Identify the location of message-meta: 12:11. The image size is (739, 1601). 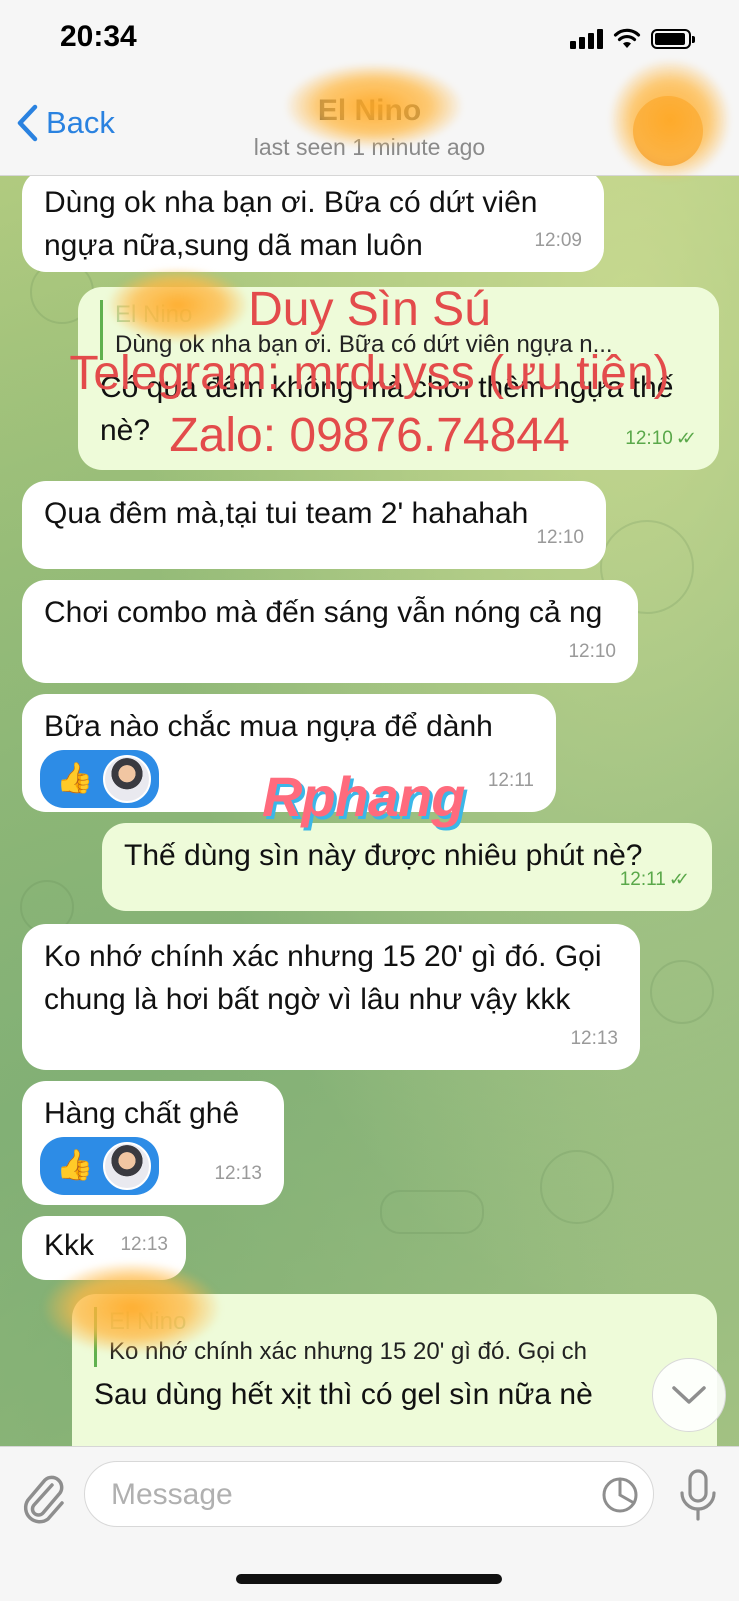
(511, 780).